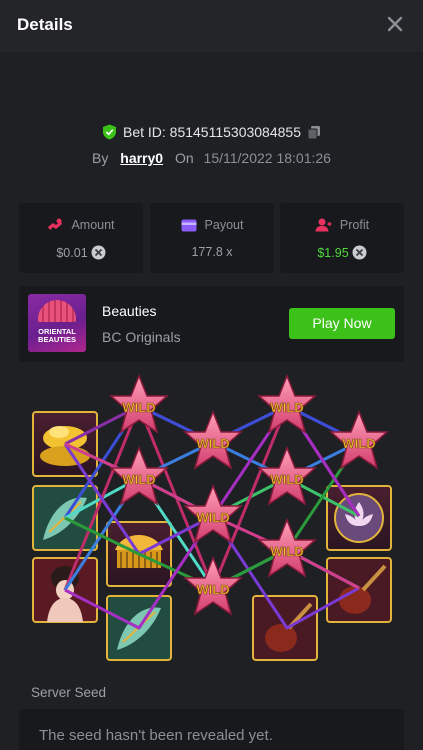  What do you see at coordinates (81, 238) in the screenshot?
I see `stat-amount: Amount $0.01` at bounding box center [81, 238].